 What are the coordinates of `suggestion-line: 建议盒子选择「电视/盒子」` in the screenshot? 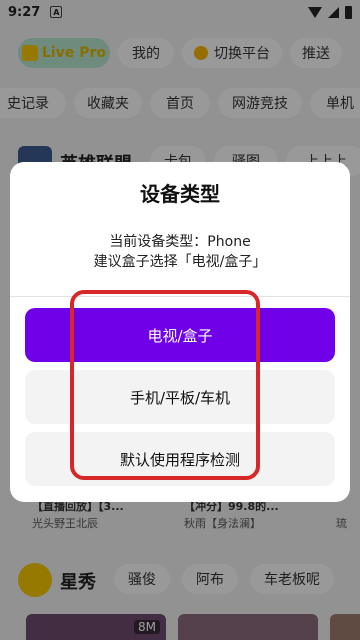 It's located at (180, 262).